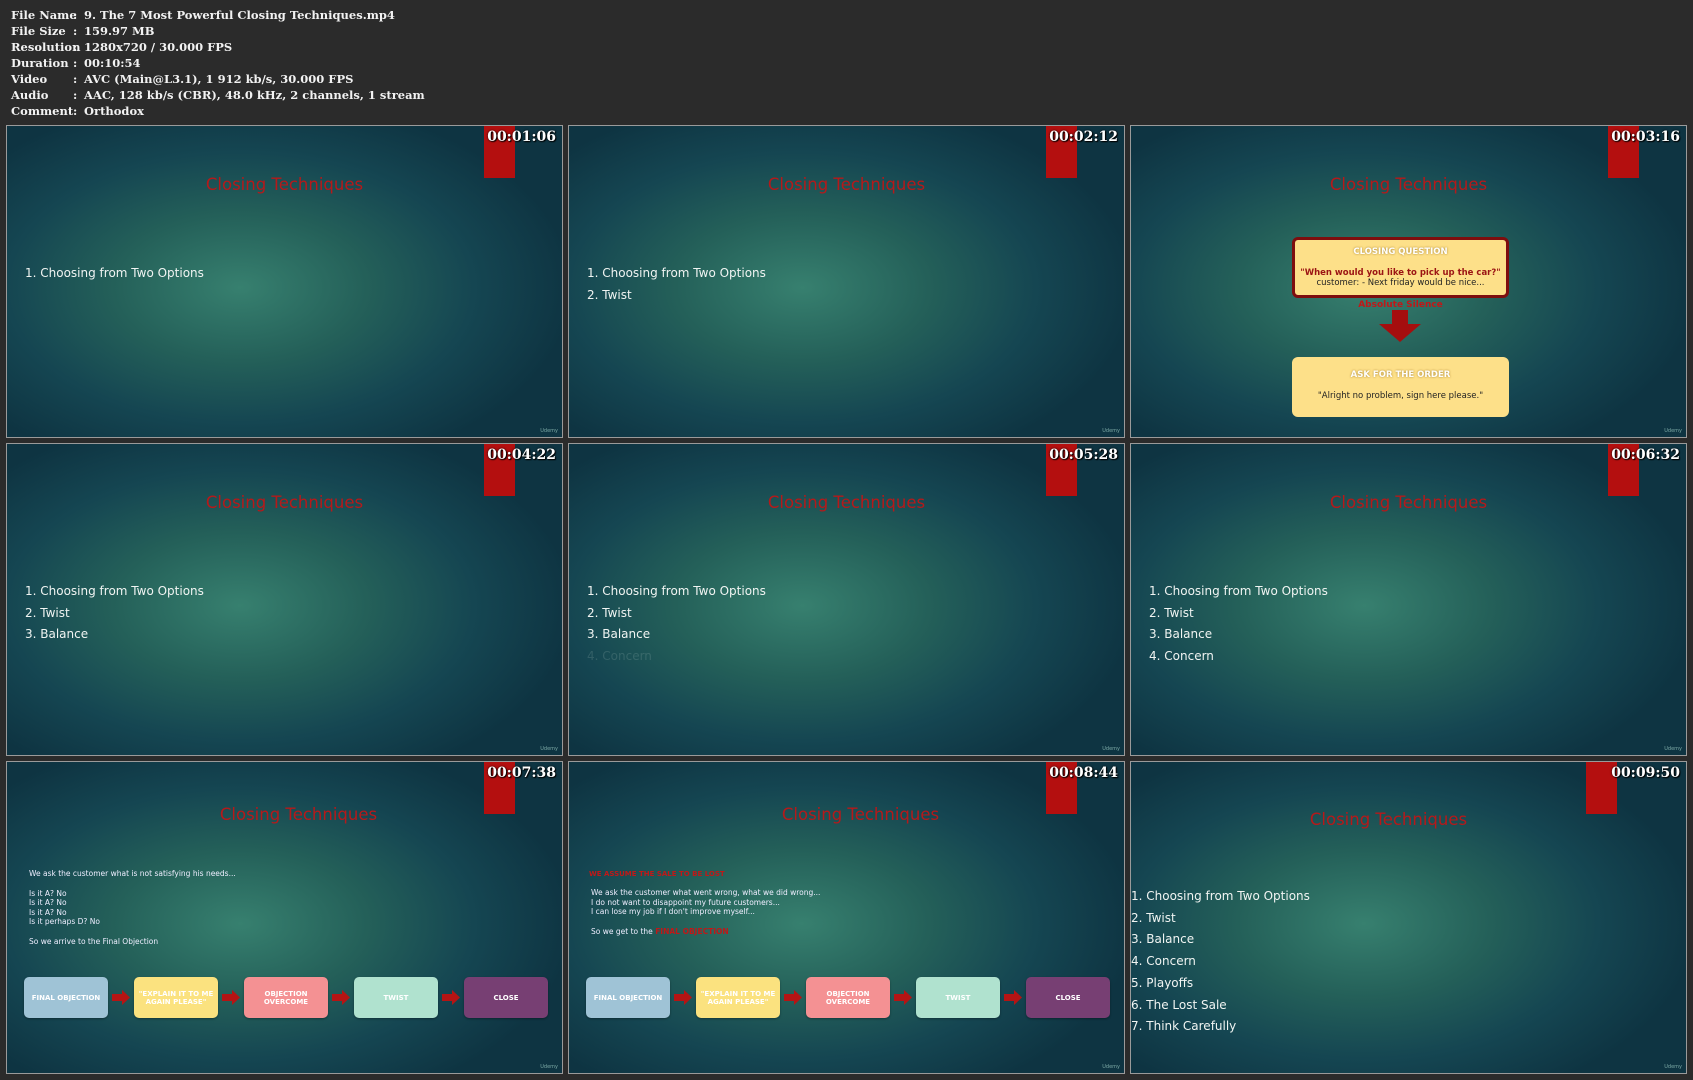 The width and height of the screenshot is (1693, 1080). What do you see at coordinates (1645, 773) in the screenshot?
I see `timestamp: 00:09:50` at bounding box center [1645, 773].